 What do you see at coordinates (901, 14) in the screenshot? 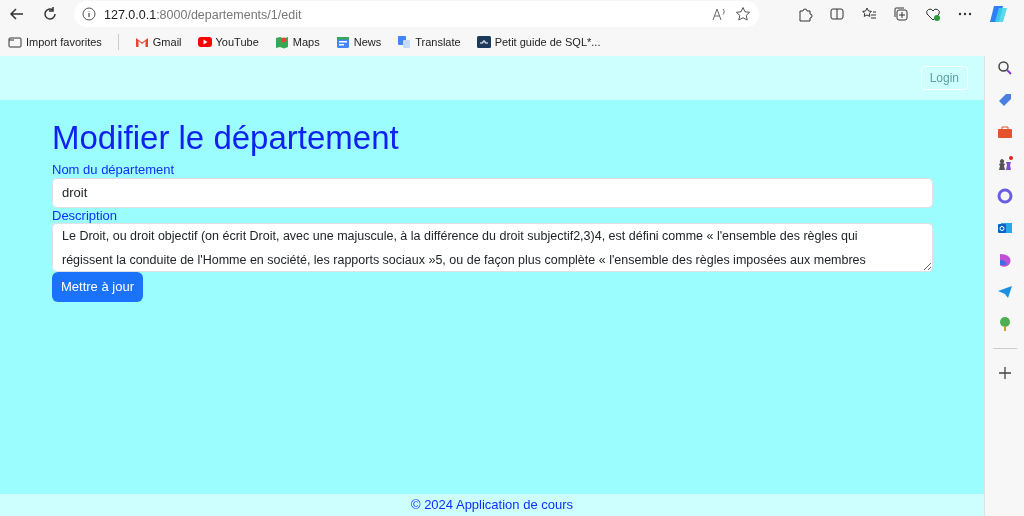
I see `collections-icon` at bounding box center [901, 14].